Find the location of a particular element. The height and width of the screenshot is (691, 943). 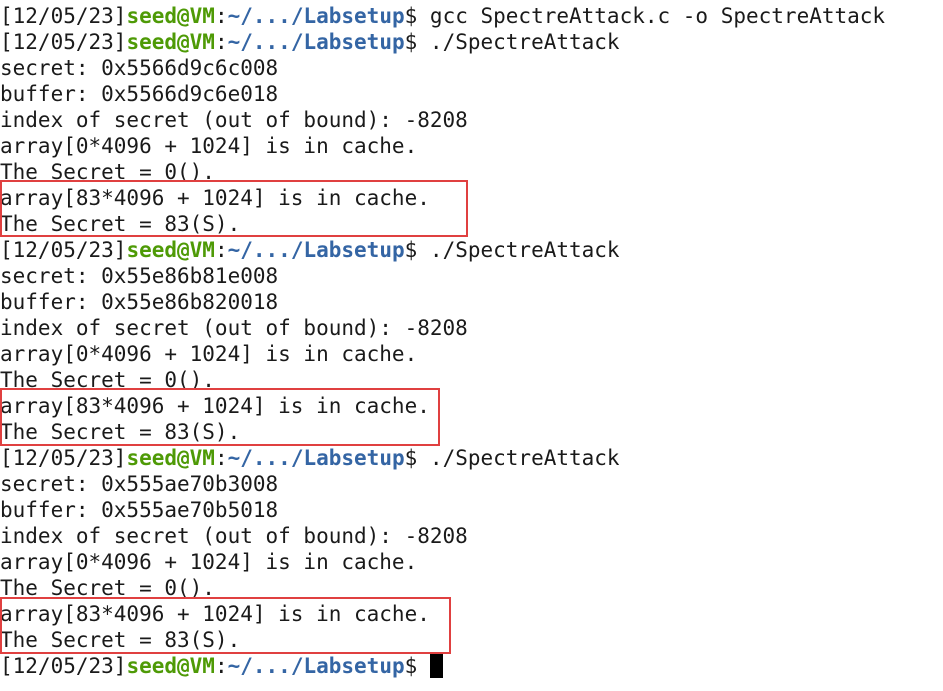

prompt-line: [12/05/23]seed@VM:~/.../Labsetup$ is located at coordinates (471, 666).